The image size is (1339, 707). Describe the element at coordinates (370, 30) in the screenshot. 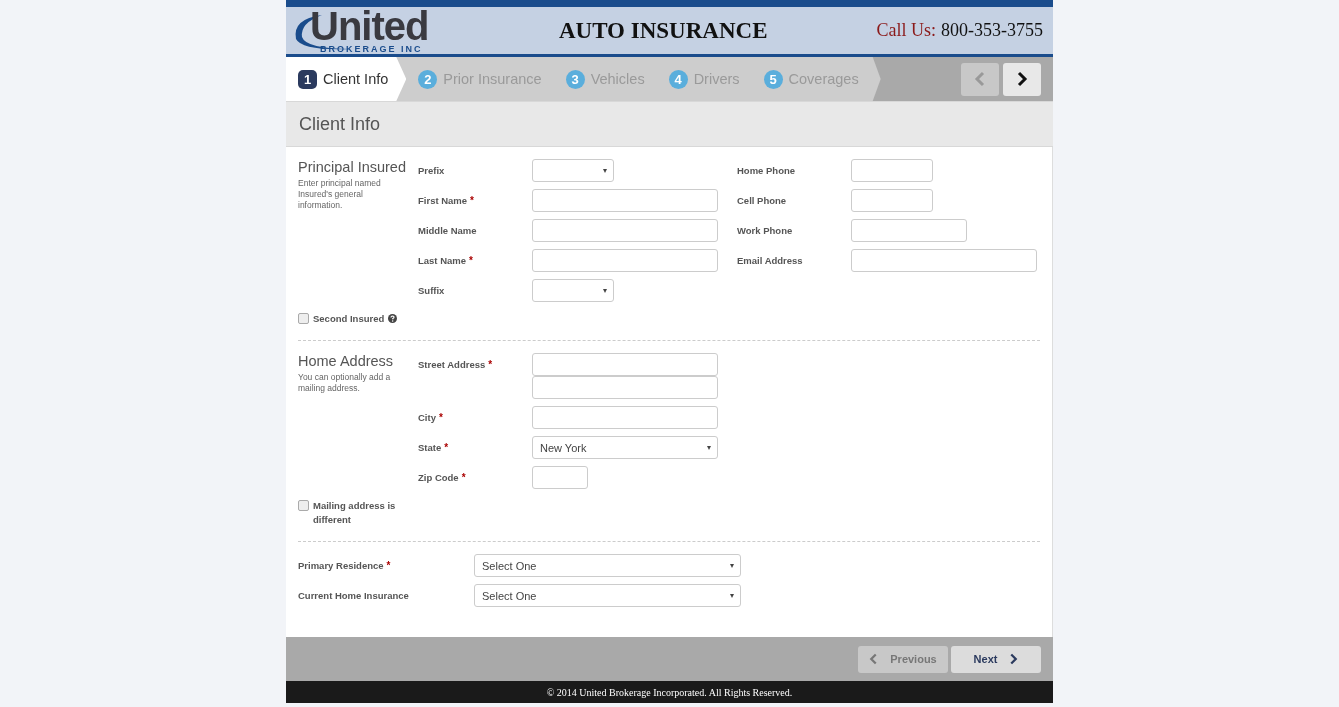

I see `company-logo: United BROKERAGE INC` at that location.